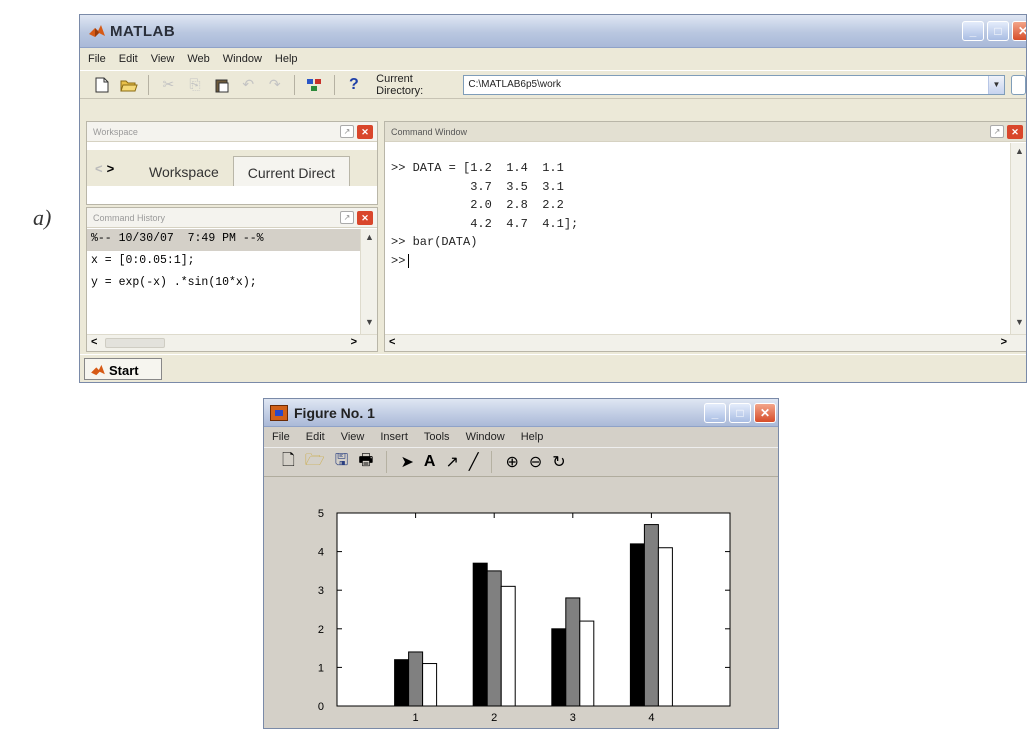 This screenshot has width=1027, height=729. Describe the element at coordinates (430, 462) in the screenshot. I see `text-insert-icon: A` at that location.